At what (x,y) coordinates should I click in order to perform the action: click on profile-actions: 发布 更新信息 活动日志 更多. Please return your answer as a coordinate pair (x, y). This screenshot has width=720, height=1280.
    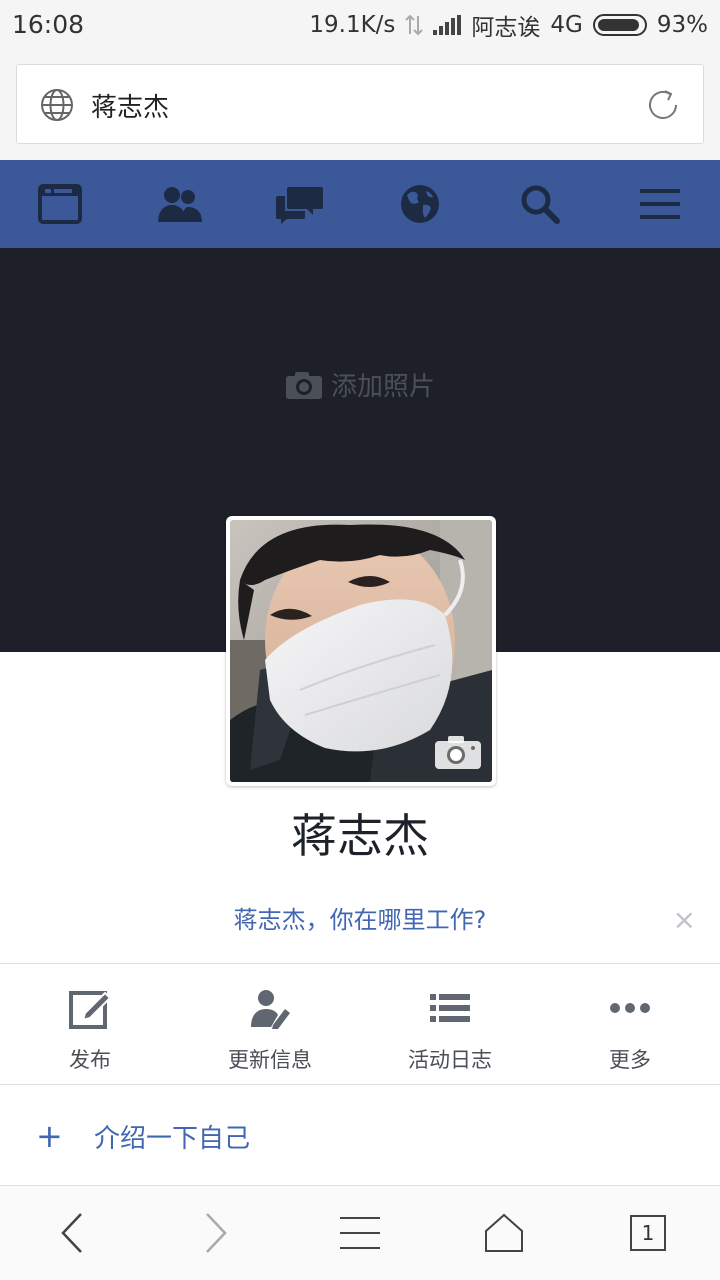
    Looking at the image, I should click on (360, 1024).